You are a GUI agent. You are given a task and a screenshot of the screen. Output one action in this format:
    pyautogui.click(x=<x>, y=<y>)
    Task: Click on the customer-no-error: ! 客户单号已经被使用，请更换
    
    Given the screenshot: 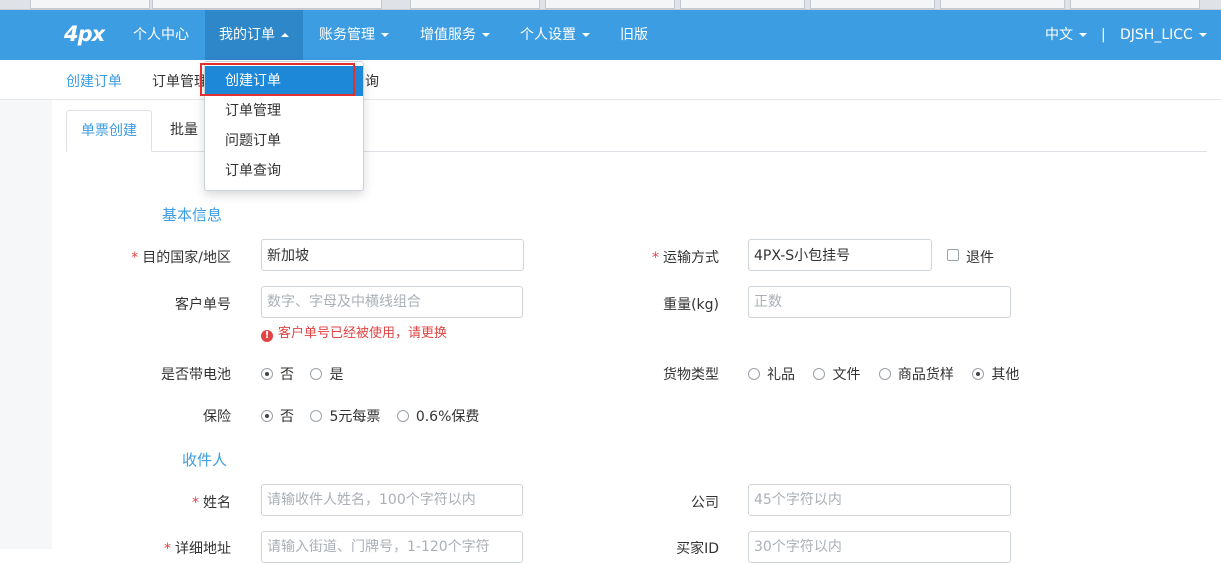 What is the action you would take?
    pyautogui.click(x=354, y=332)
    